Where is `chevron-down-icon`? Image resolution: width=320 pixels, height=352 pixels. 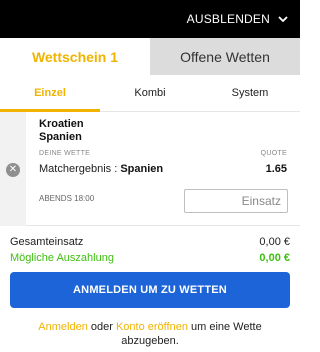 chevron-down-icon is located at coordinates (283, 19).